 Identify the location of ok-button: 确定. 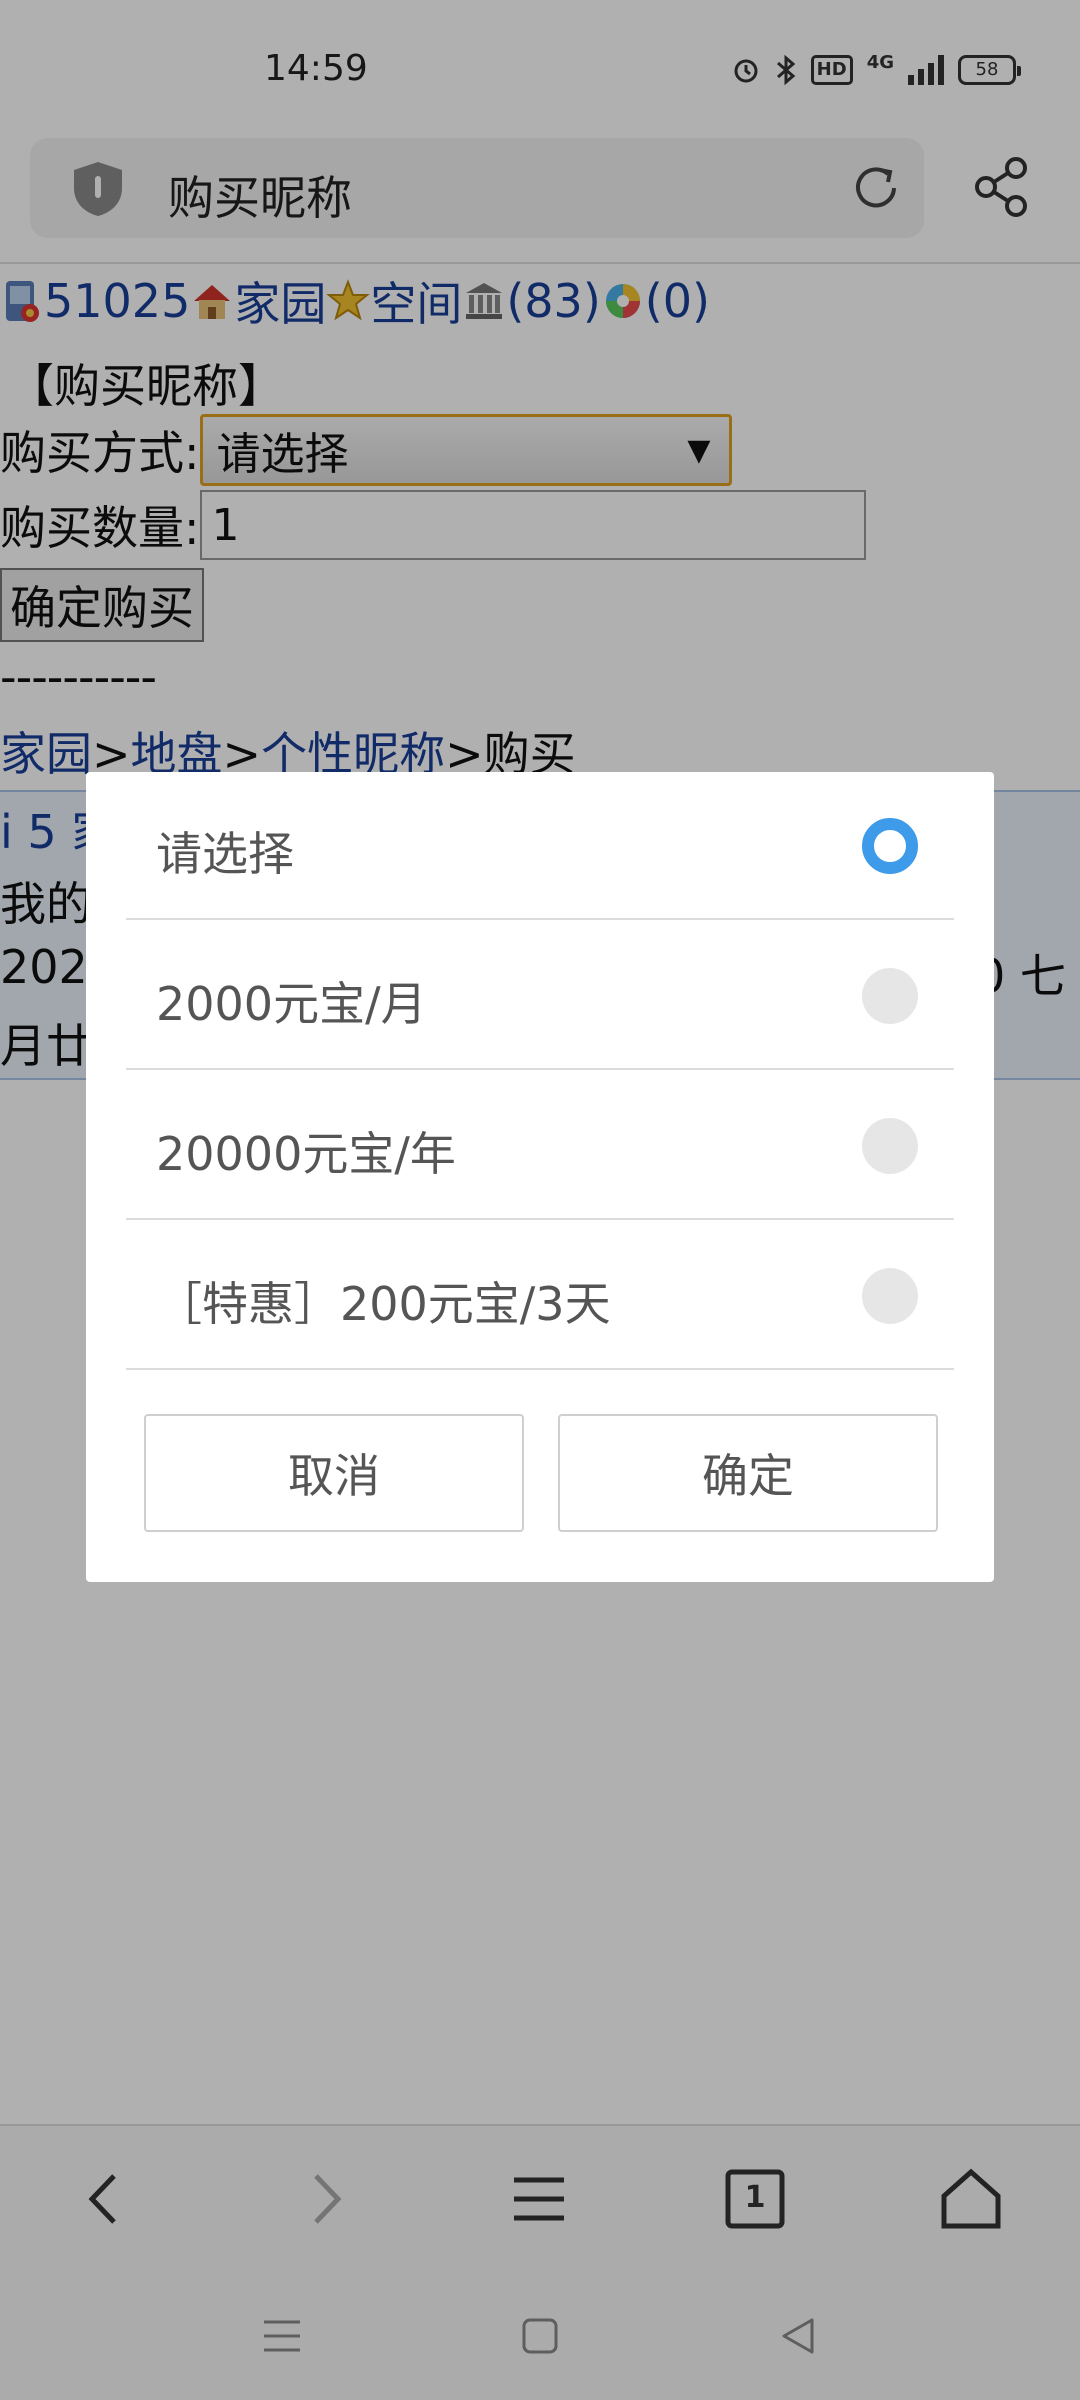
(748, 1473).